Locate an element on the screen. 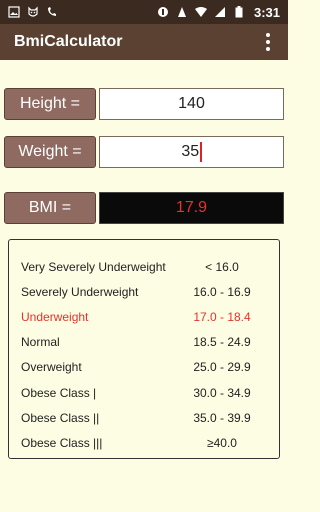 The width and height of the screenshot is (320, 512). weight-value: 35 is located at coordinates (190, 151).